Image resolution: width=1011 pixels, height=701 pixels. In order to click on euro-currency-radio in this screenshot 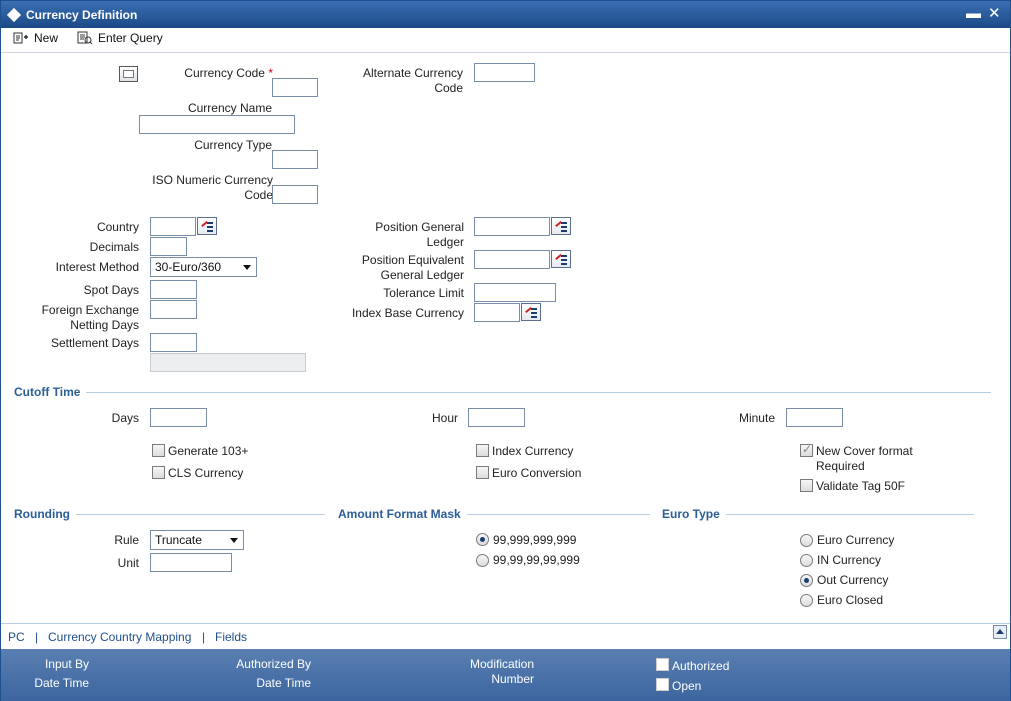, I will do `click(806, 540)`.